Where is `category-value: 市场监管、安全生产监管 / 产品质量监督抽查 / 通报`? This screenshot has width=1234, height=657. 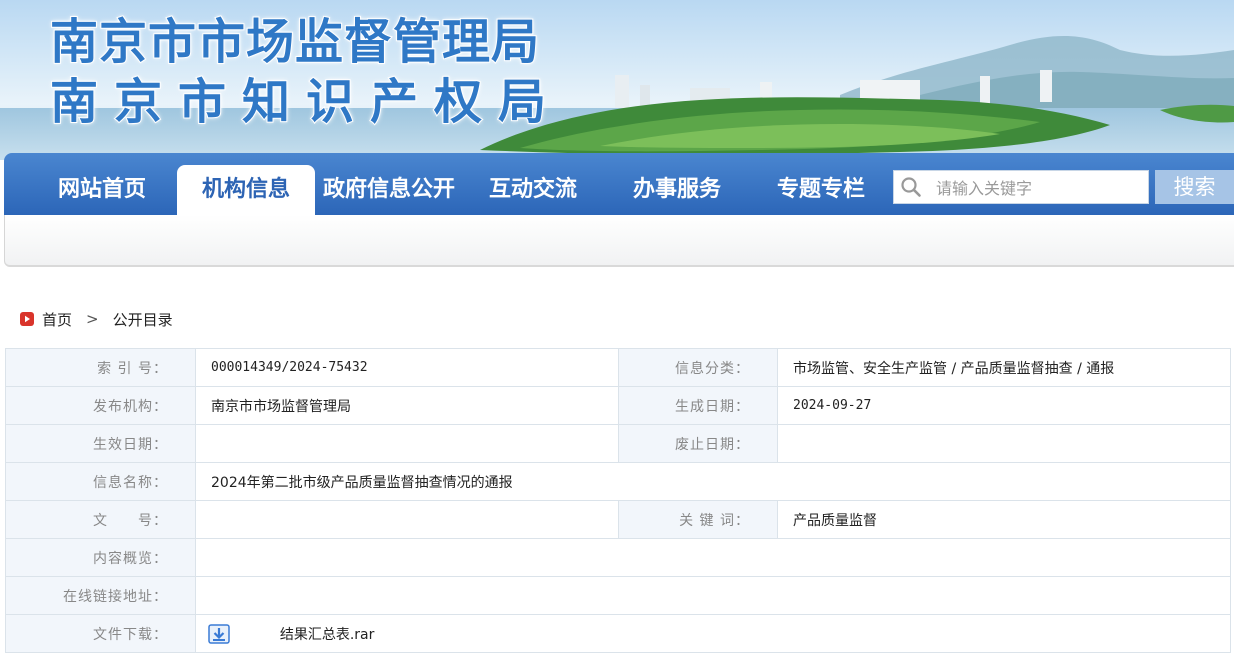
category-value: 市场监管、安全生产监管 / 产品质量监督抽查 / 通报 is located at coordinates (1004, 367).